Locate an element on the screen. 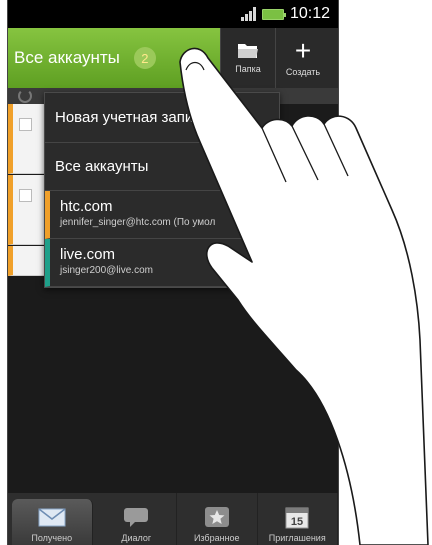  create-label: Создать is located at coordinates (303, 72).